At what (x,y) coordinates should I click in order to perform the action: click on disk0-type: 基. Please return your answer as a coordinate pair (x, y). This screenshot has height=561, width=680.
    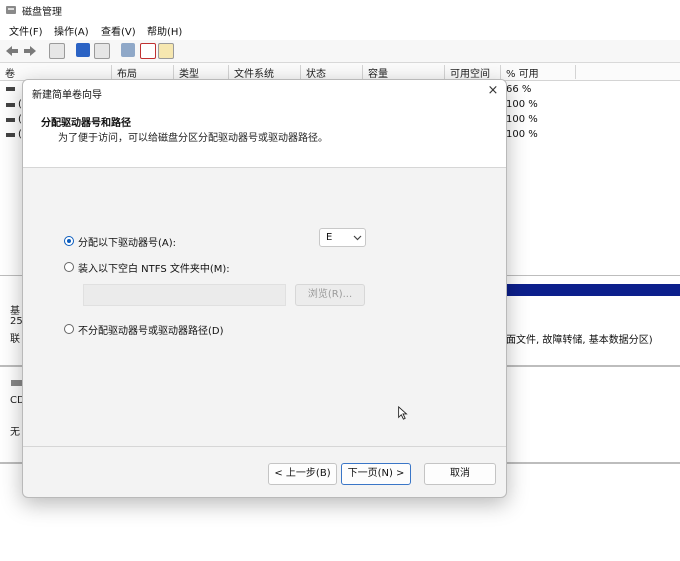
    Looking at the image, I should click on (15, 309).